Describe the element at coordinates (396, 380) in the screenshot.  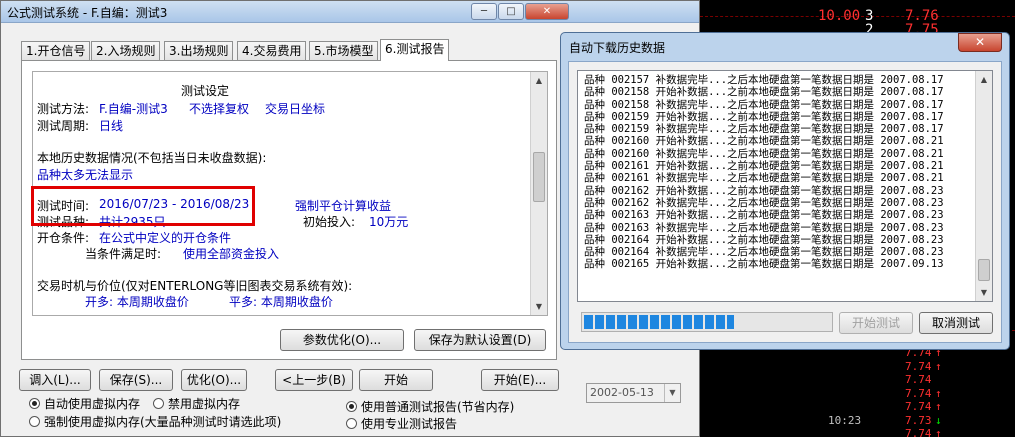
I see `start-button: 开始` at that location.